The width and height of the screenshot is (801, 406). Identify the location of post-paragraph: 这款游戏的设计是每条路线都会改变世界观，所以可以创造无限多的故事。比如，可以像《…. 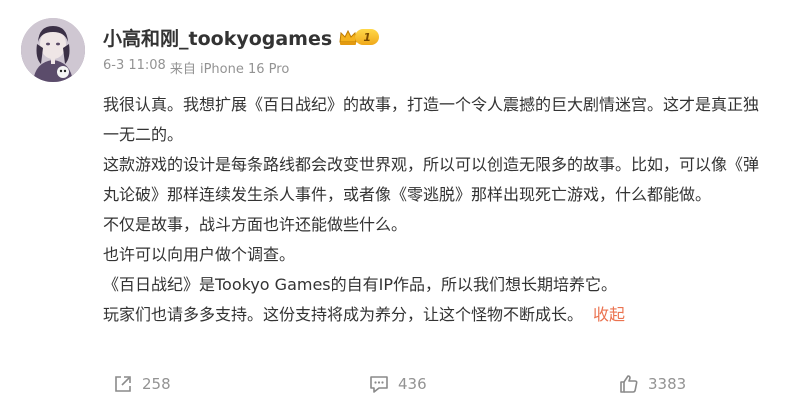
(431, 179).